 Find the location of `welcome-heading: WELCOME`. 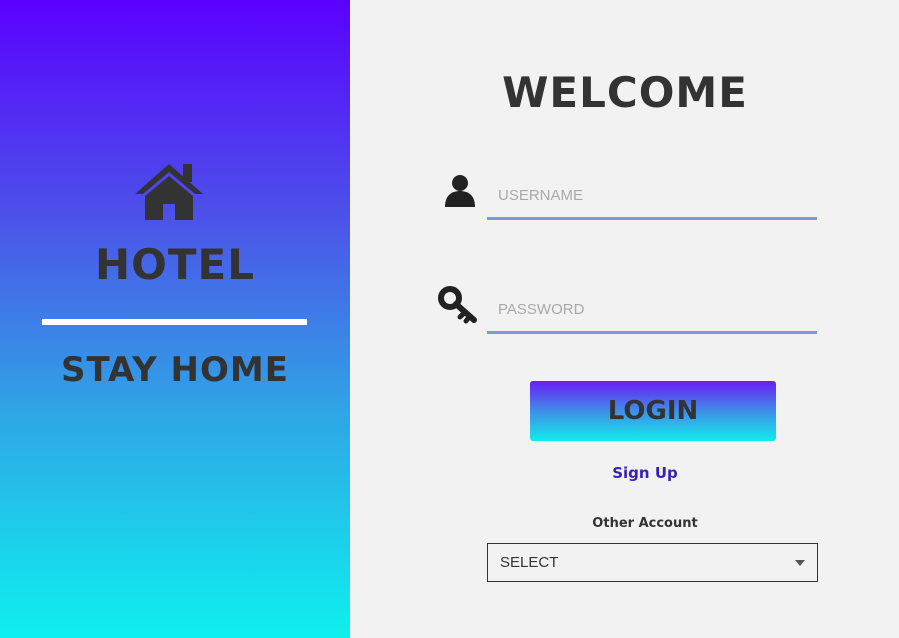

welcome-heading: WELCOME is located at coordinates (625, 92).